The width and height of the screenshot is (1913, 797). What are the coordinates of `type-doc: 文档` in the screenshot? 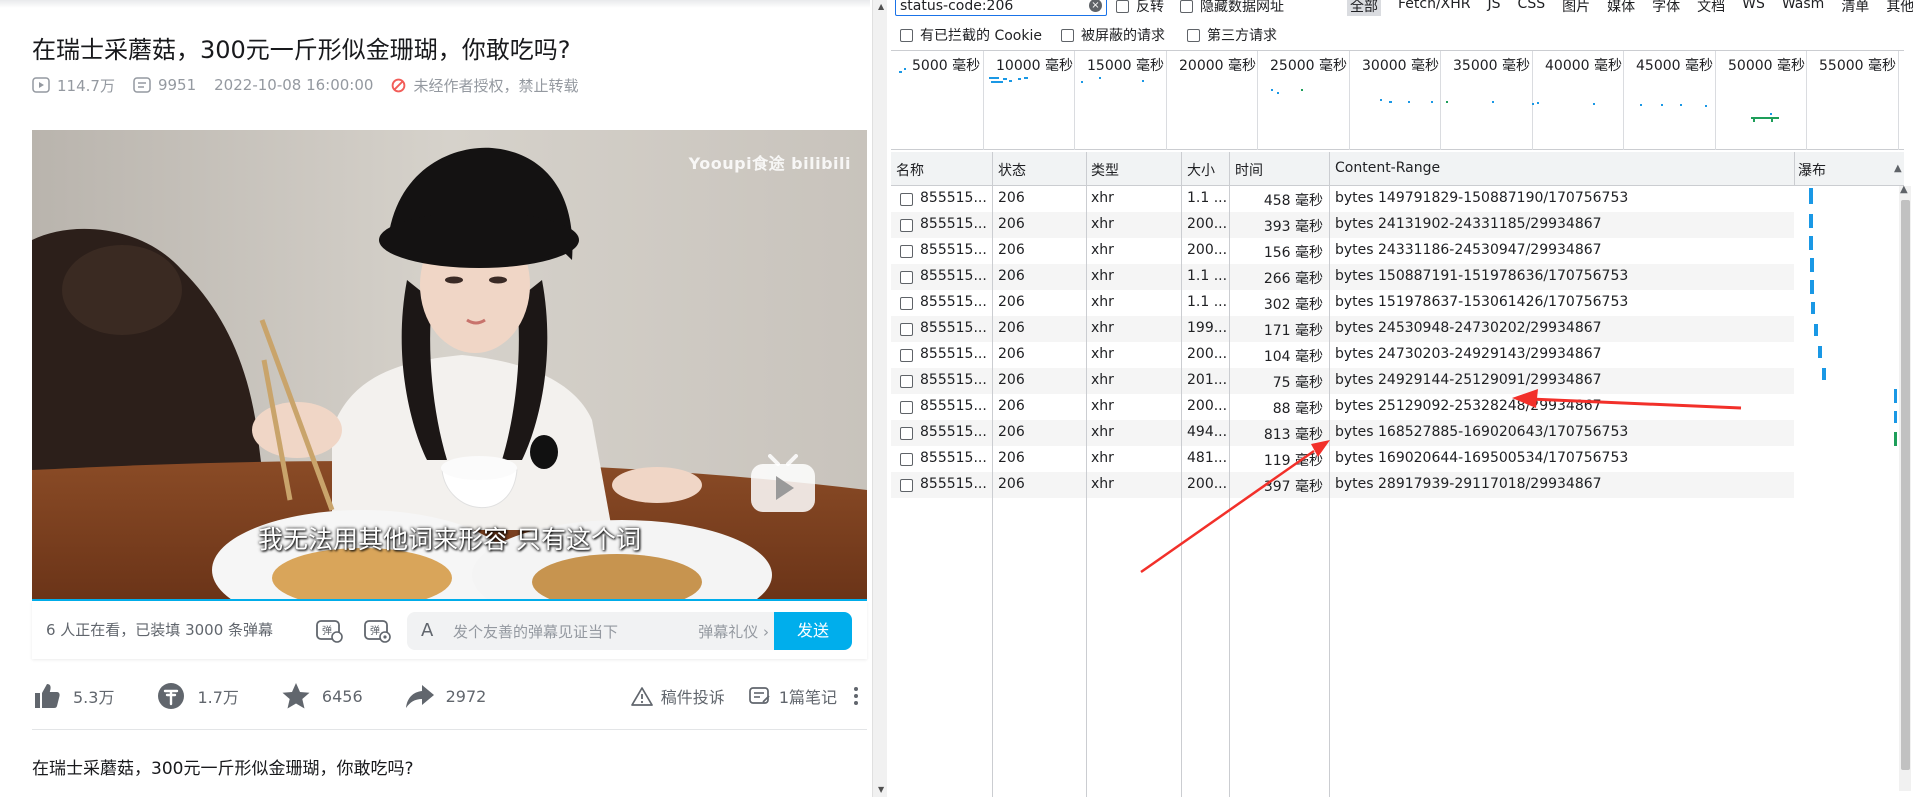 It's located at (1711, 8).